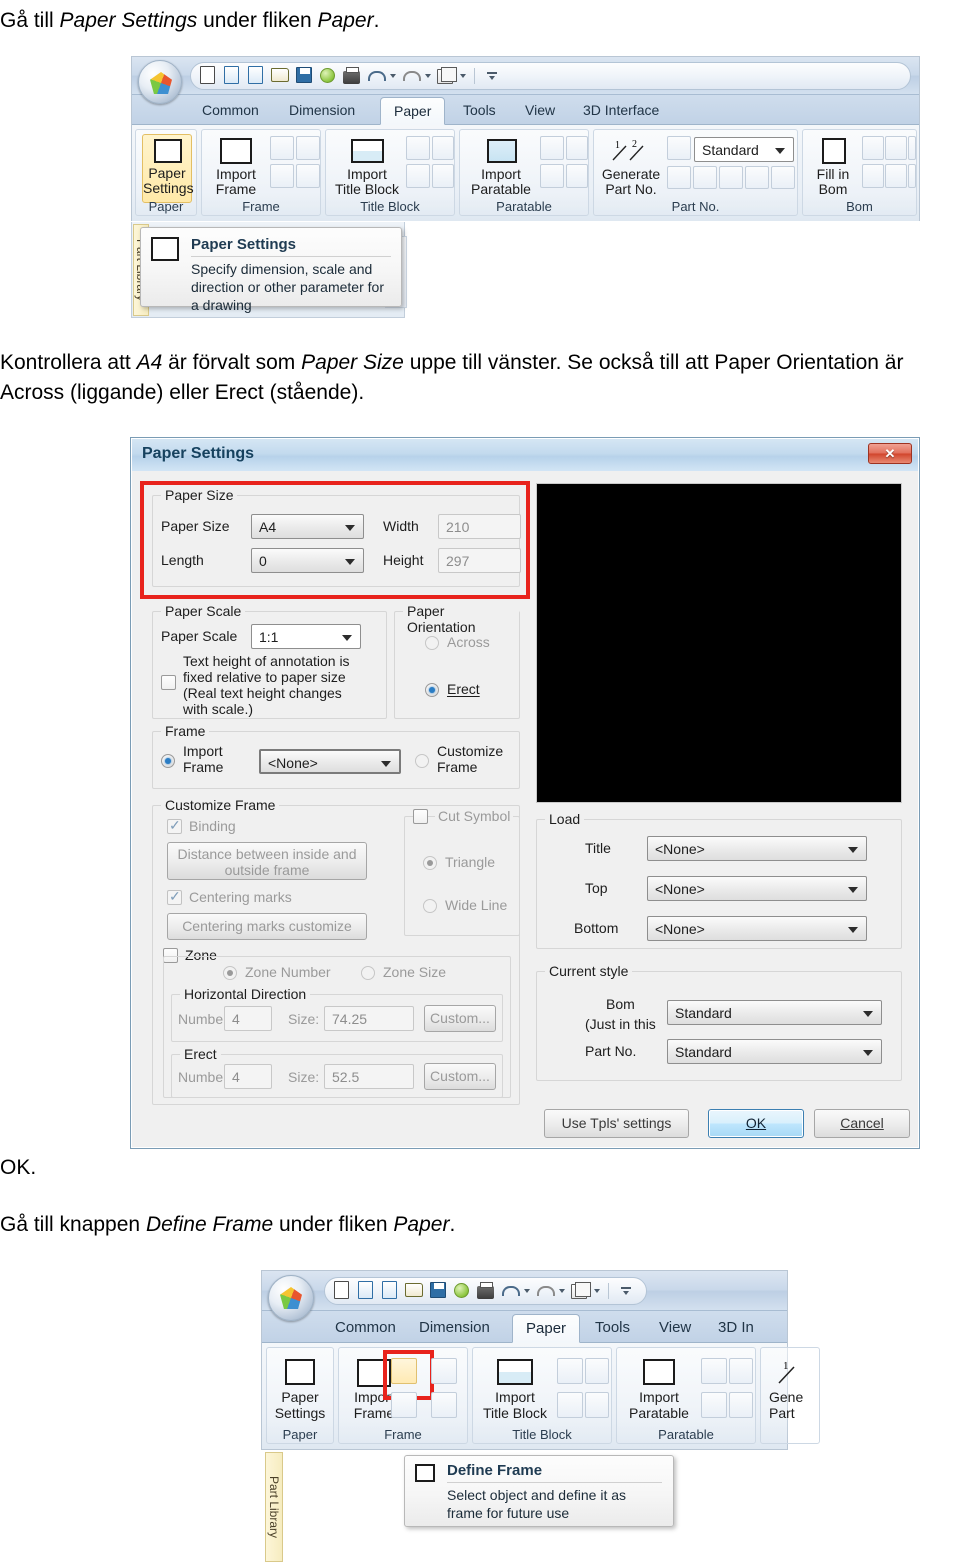  I want to click on radio-wide-line, so click(430, 906).